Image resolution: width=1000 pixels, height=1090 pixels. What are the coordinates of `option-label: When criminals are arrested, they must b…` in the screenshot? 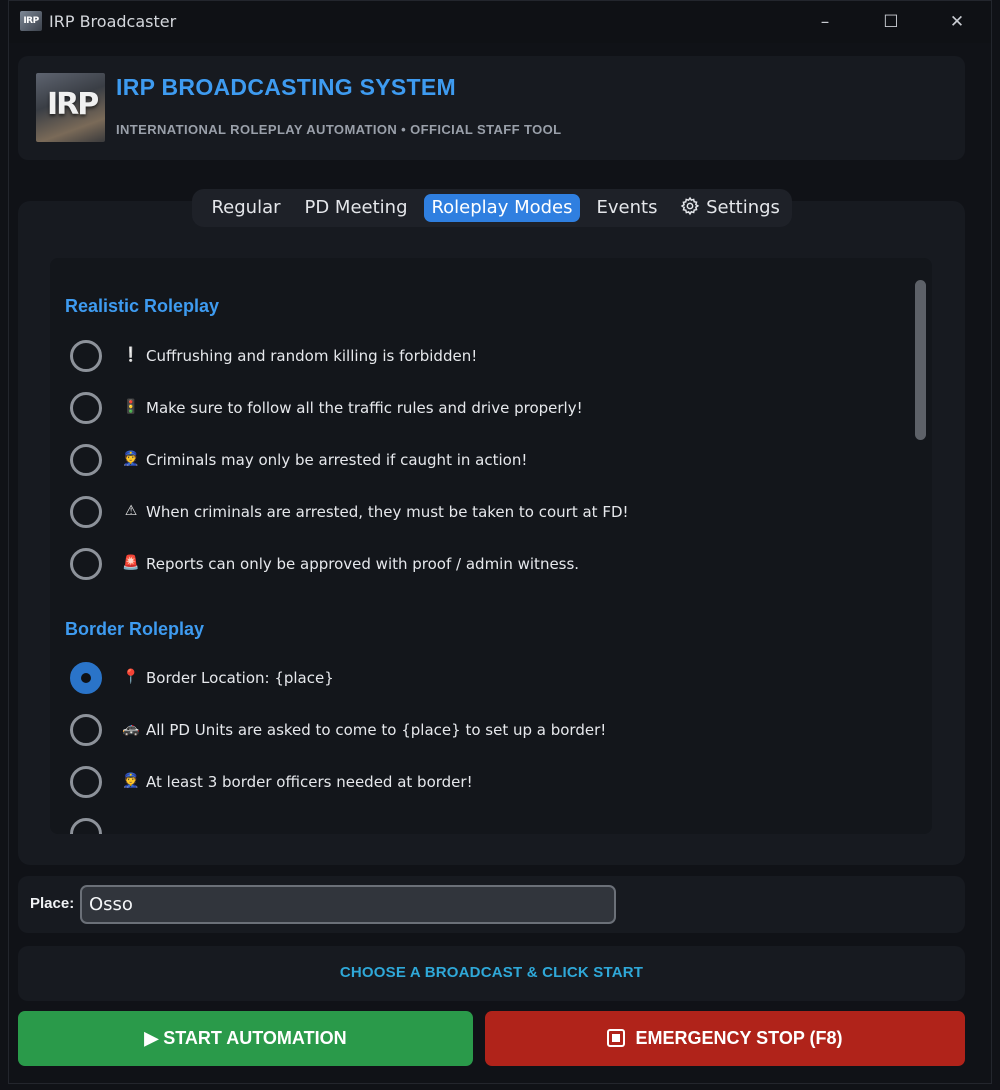 It's located at (387, 512).